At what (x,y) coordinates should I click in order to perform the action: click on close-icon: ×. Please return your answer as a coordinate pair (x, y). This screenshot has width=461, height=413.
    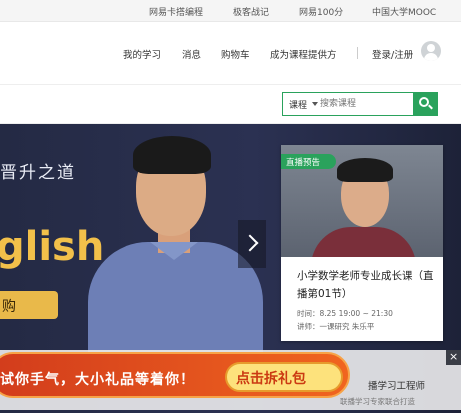
    Looking at the image, I should click on (454, 356).